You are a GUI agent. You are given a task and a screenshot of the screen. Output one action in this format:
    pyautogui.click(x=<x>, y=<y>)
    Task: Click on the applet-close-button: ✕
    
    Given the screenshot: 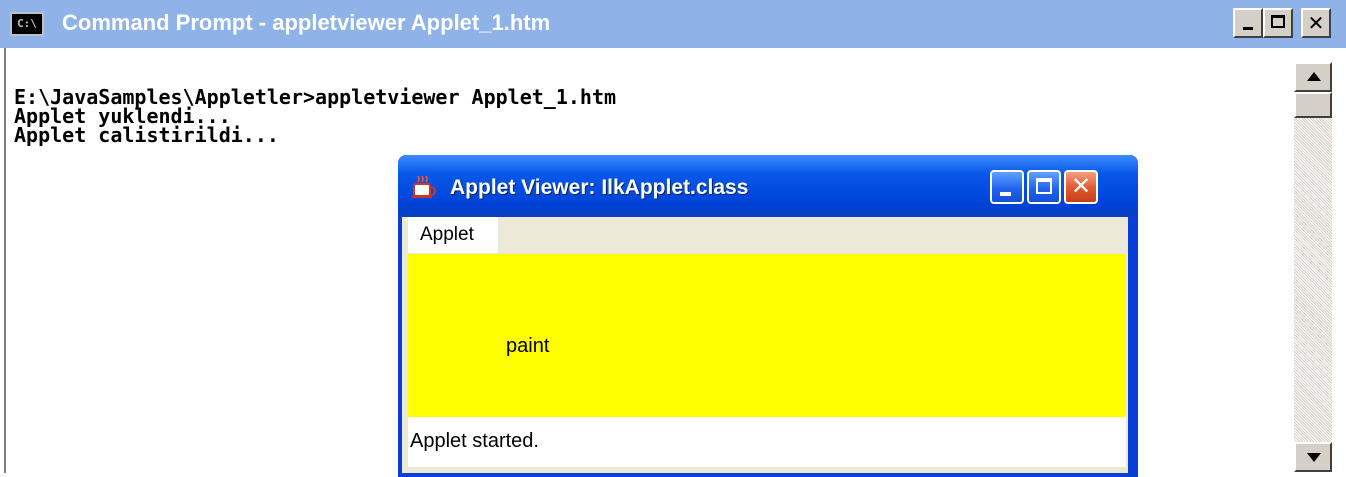 What is the action you would take?
    pyautogui.click(x=1081, y=187)
    